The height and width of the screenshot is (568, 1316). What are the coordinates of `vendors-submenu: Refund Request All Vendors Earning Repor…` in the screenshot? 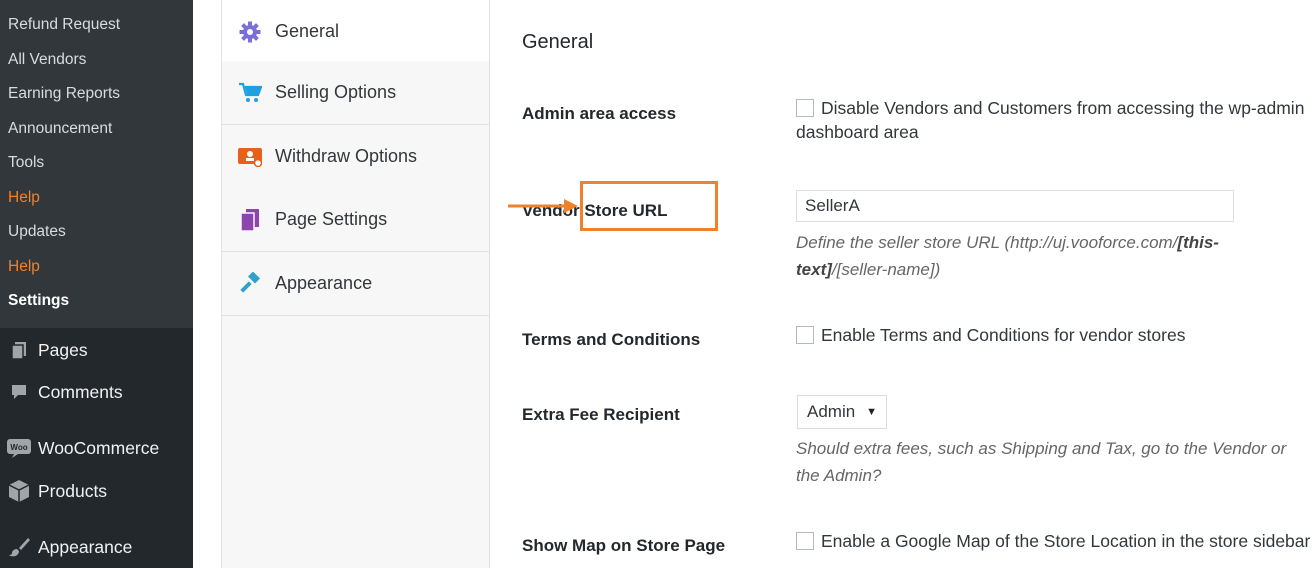 It's located at (96, 164).